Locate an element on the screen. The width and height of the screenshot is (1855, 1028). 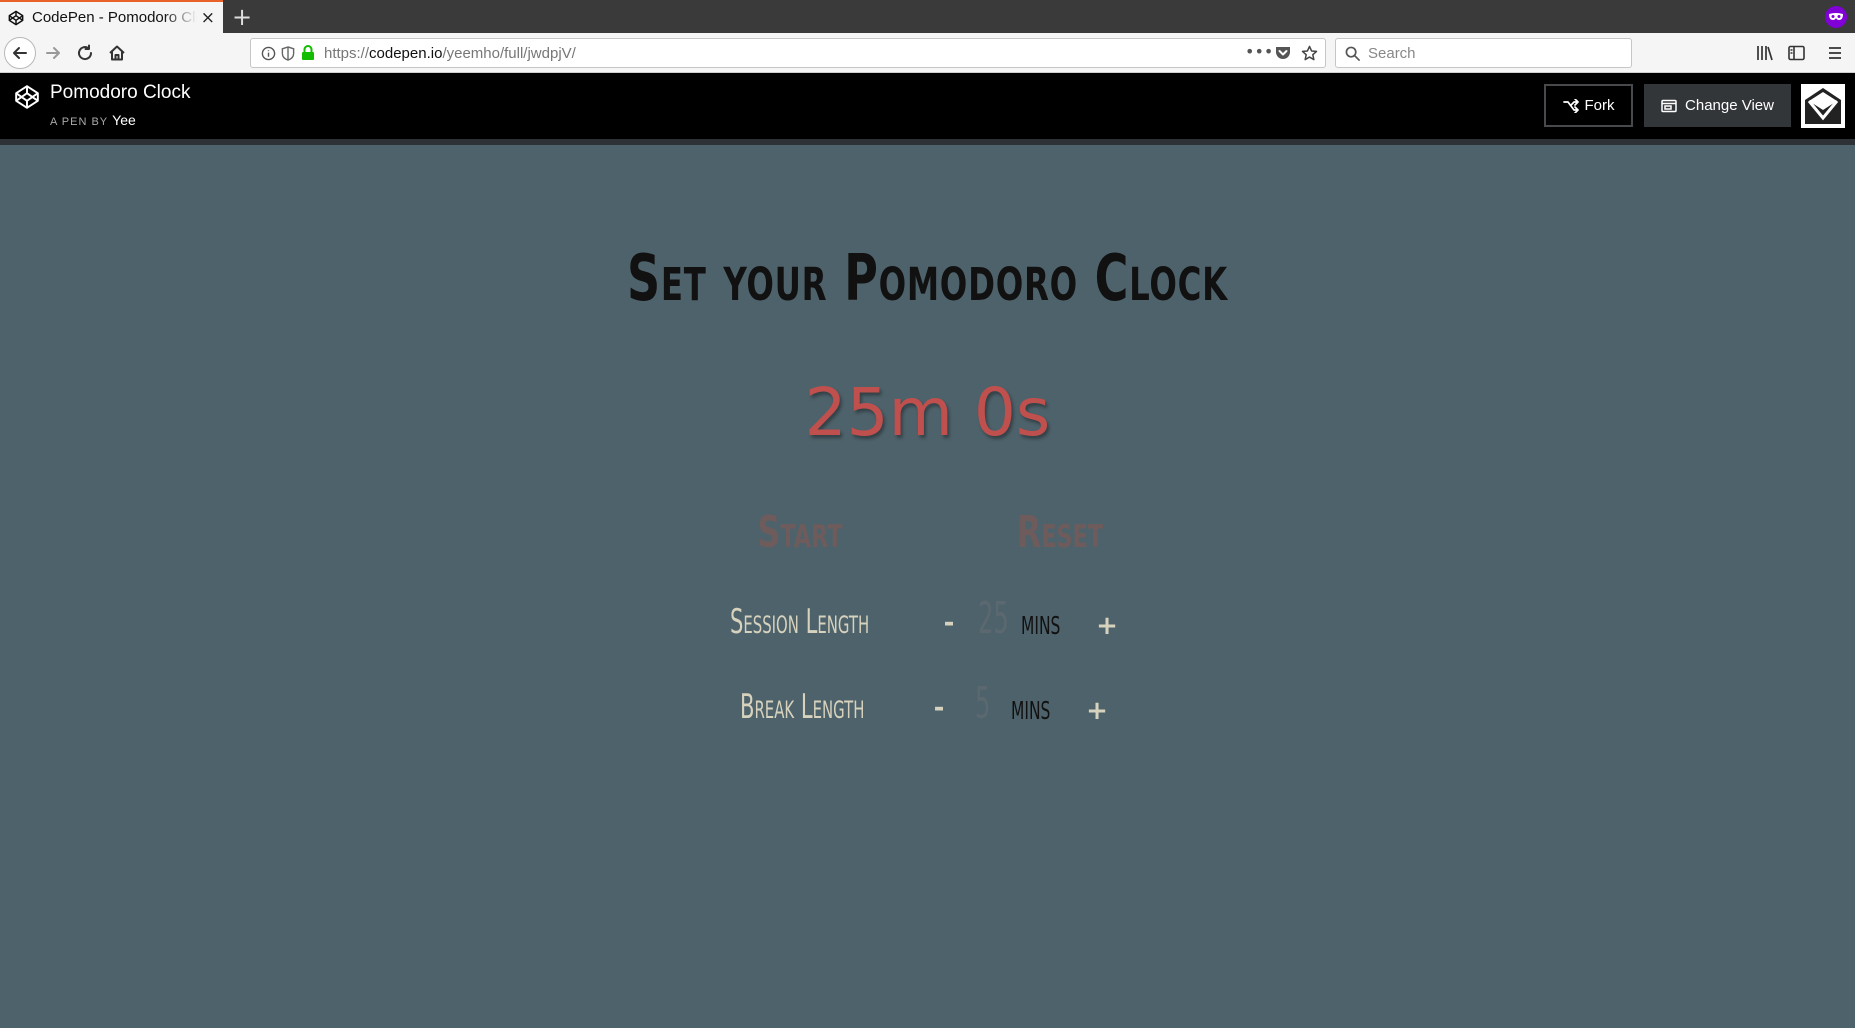
search-box: Search is located at coordinates (1483, 53).